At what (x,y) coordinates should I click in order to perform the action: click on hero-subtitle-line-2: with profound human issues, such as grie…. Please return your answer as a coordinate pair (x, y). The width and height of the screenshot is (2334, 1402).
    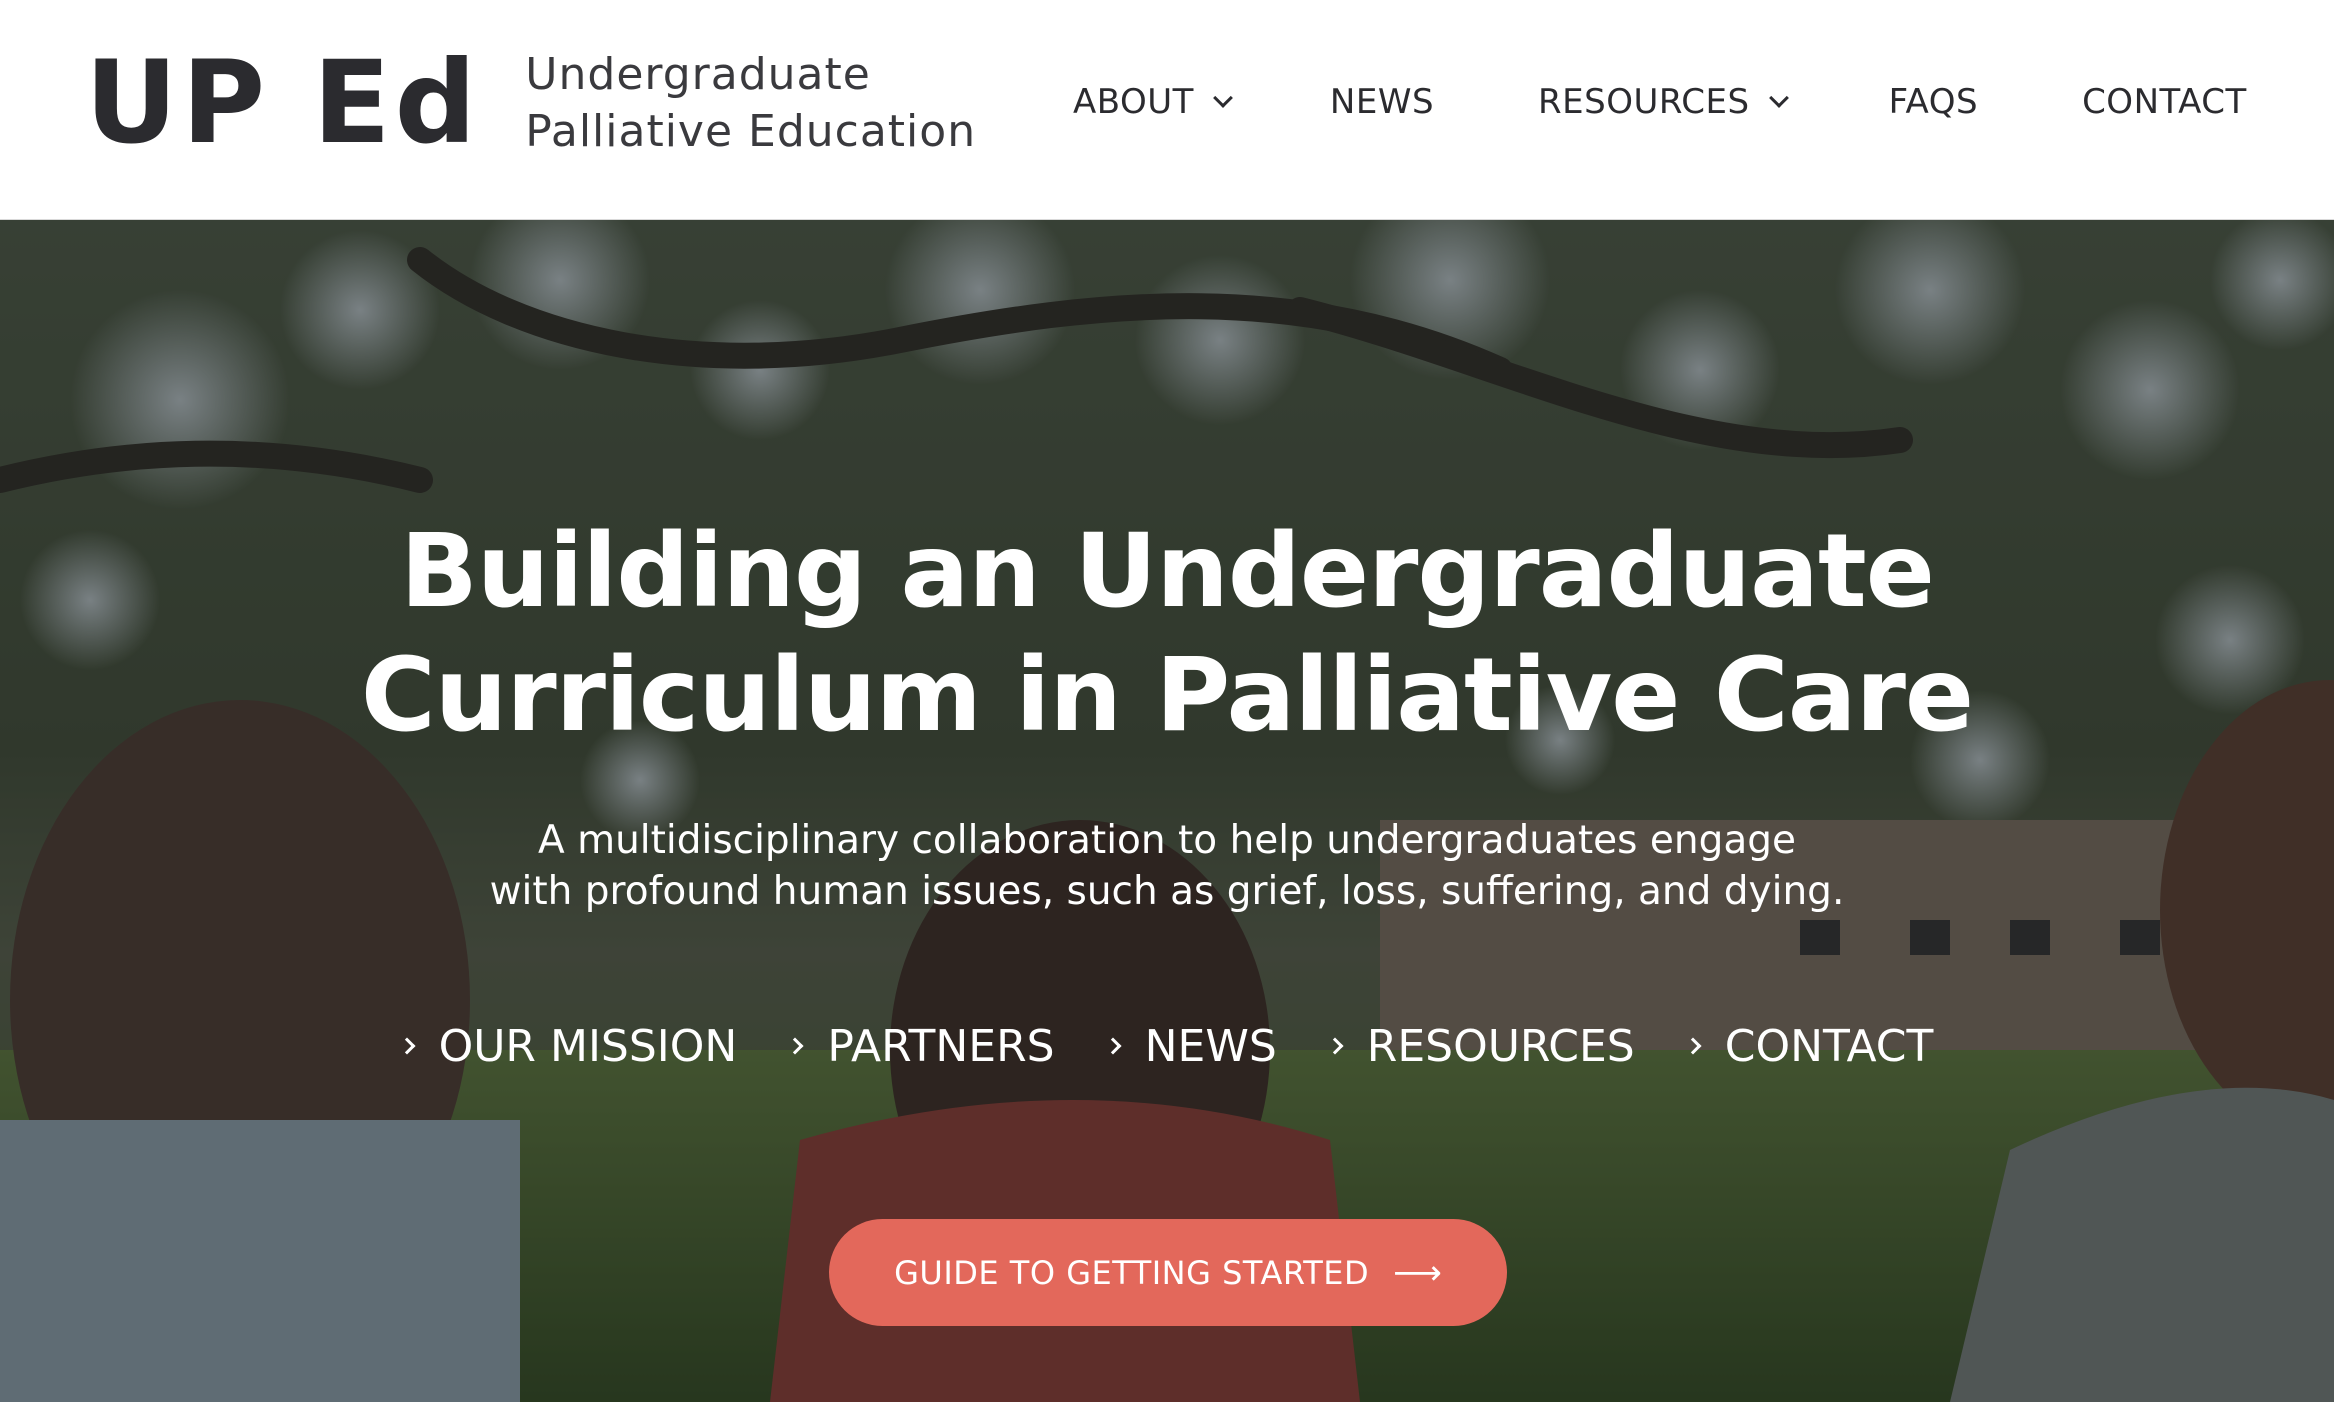
    Looking at the image, I should click on (1167, 891).